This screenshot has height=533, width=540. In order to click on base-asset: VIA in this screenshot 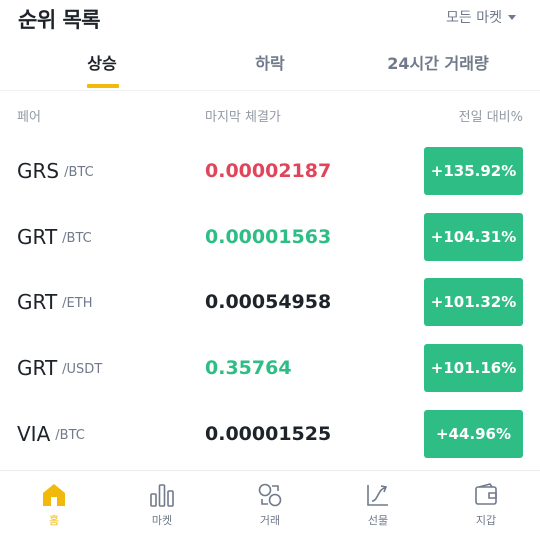, I will do `click(34, 434)`.